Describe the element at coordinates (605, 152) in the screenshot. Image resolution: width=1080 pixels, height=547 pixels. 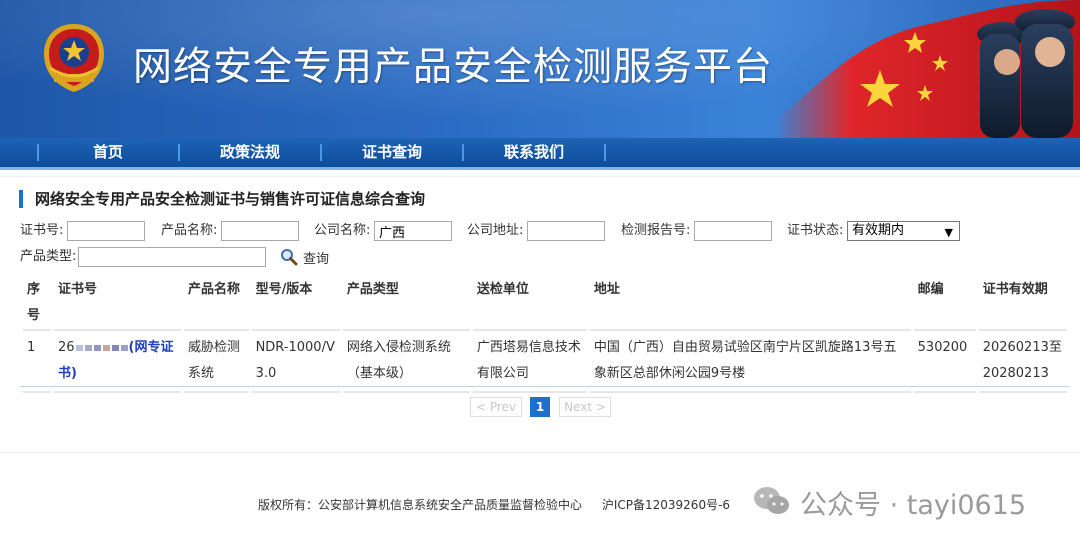
I see `nav-separator` at that location.